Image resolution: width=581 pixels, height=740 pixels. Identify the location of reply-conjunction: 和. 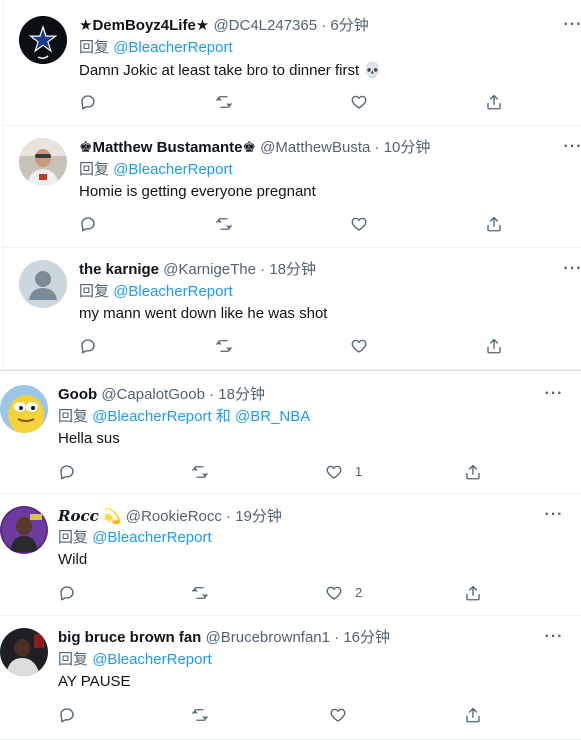
(223, 416).